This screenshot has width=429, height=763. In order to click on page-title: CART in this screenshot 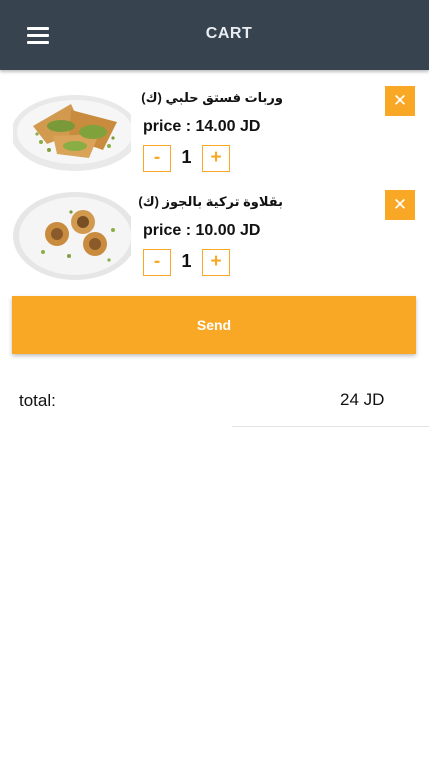, I will do `click(229, 33)`.